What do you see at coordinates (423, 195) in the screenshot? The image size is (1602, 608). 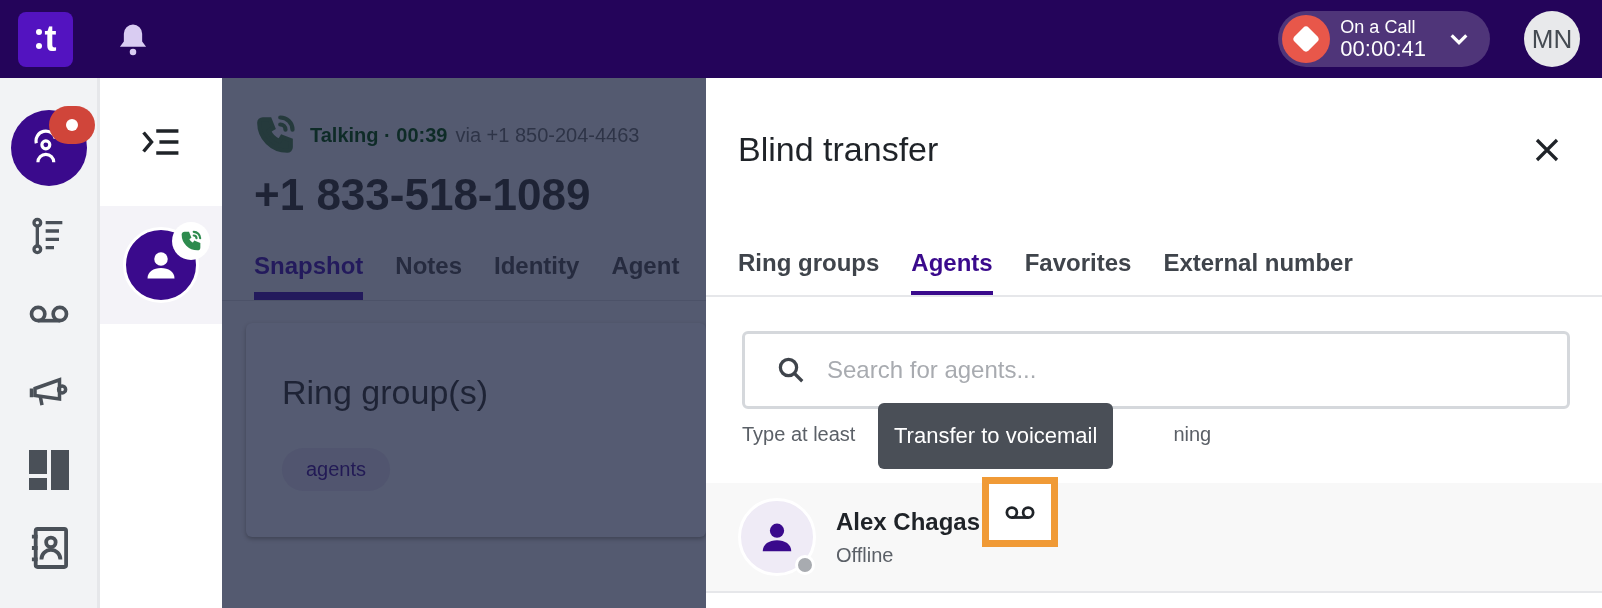 I see `caller-number: +1 833-518-1089` at bounding box center [423, 195].